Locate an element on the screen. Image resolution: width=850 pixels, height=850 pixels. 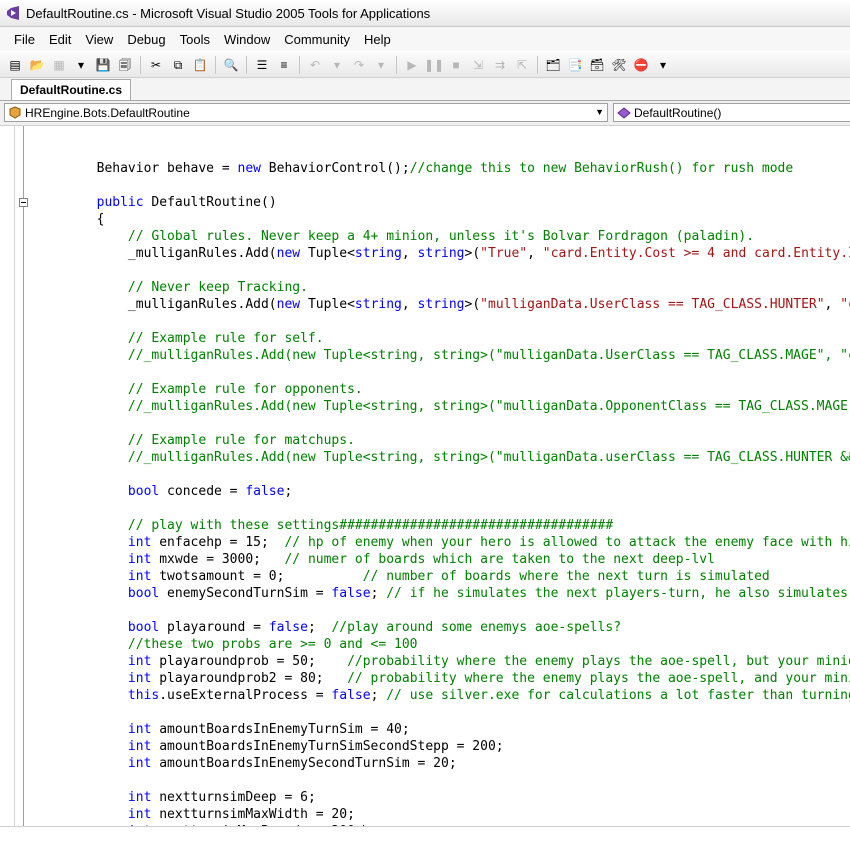
save-icon: 💾 is located at coordinates (103, 65).